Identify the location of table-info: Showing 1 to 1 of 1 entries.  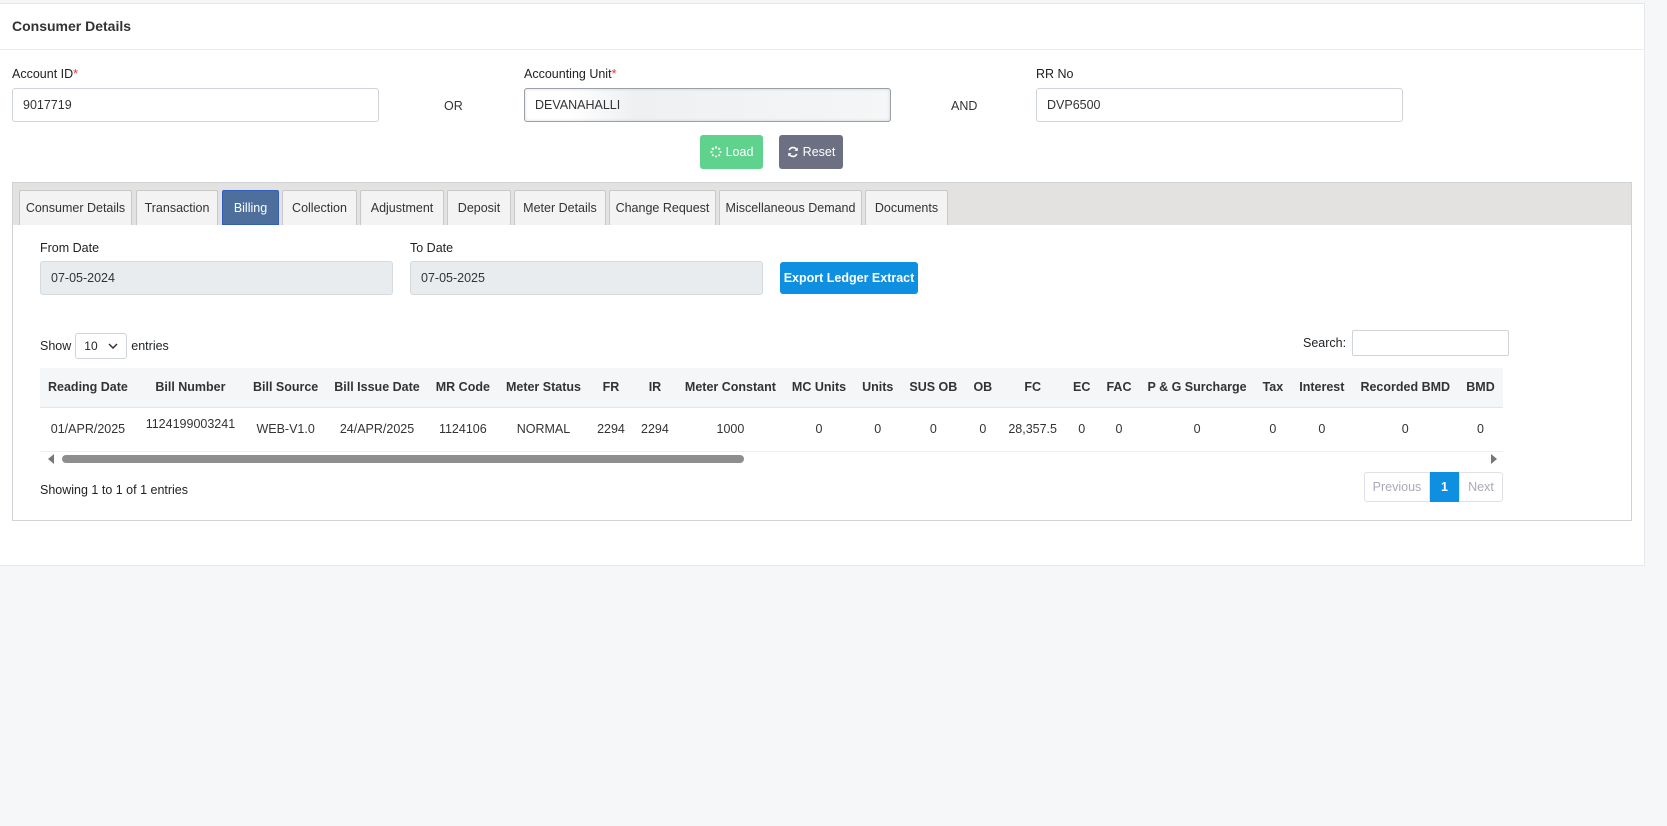
(114, 490).